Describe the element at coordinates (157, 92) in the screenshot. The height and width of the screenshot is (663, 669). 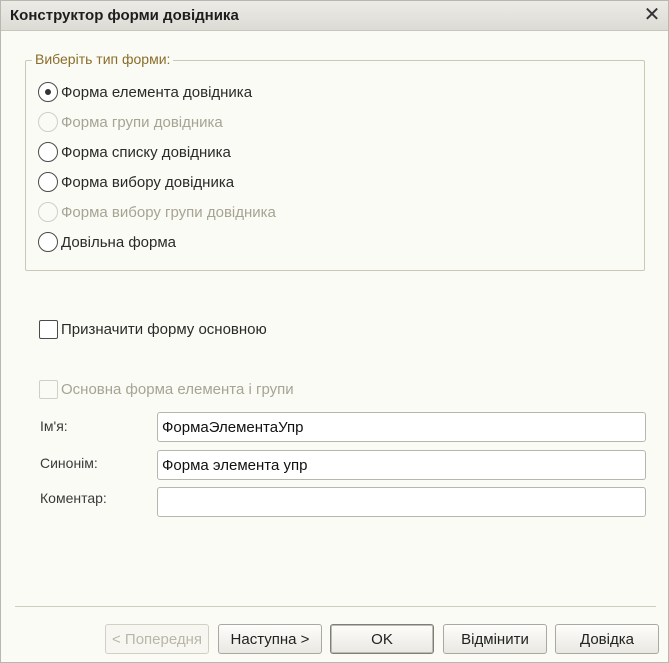
I see `radio-label: Форма елемента довідника` at that location.